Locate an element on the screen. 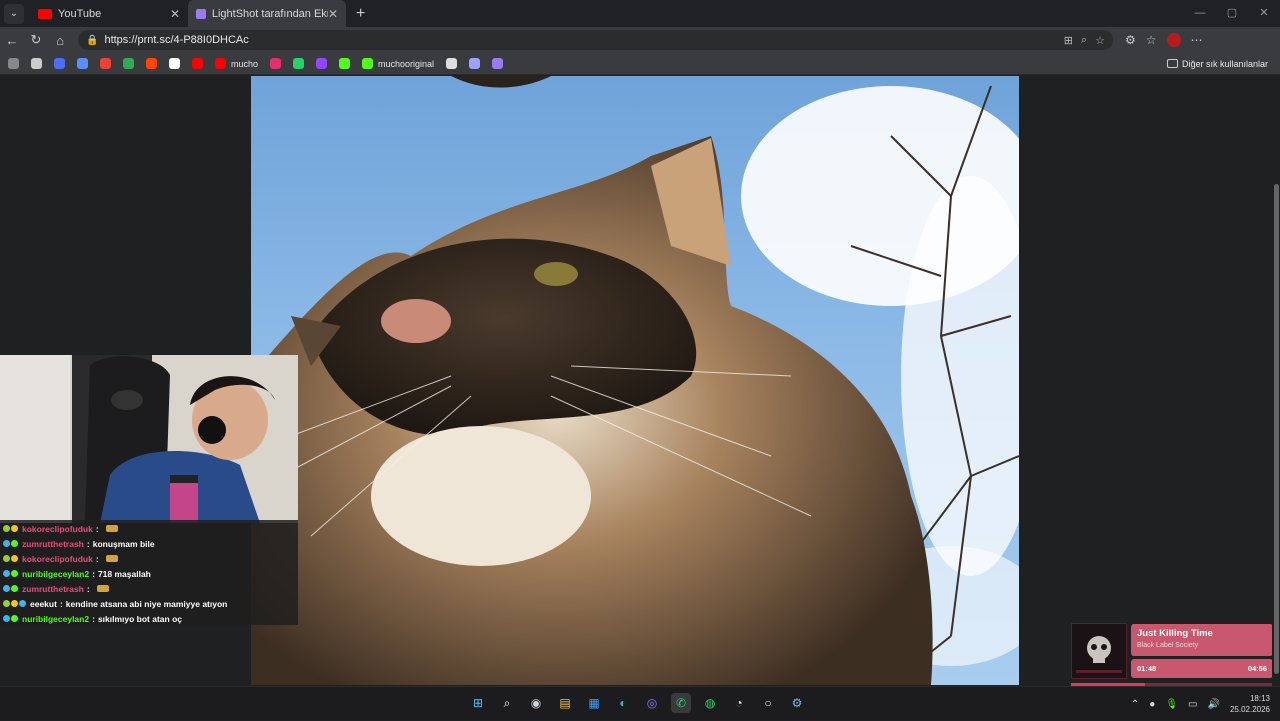 Image resolution: width=1280 pixels, height=721 pixels. google-icon is located at coordinates (128, 63).